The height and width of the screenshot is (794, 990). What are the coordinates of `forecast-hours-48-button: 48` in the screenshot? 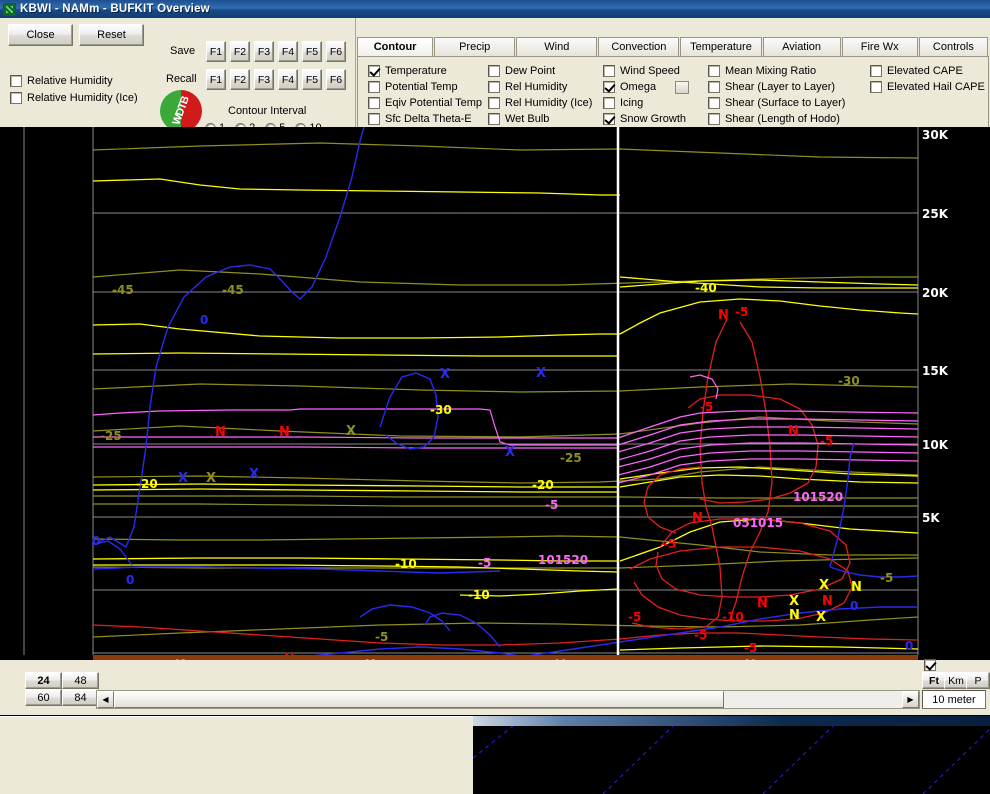 It's located at (80, 680).